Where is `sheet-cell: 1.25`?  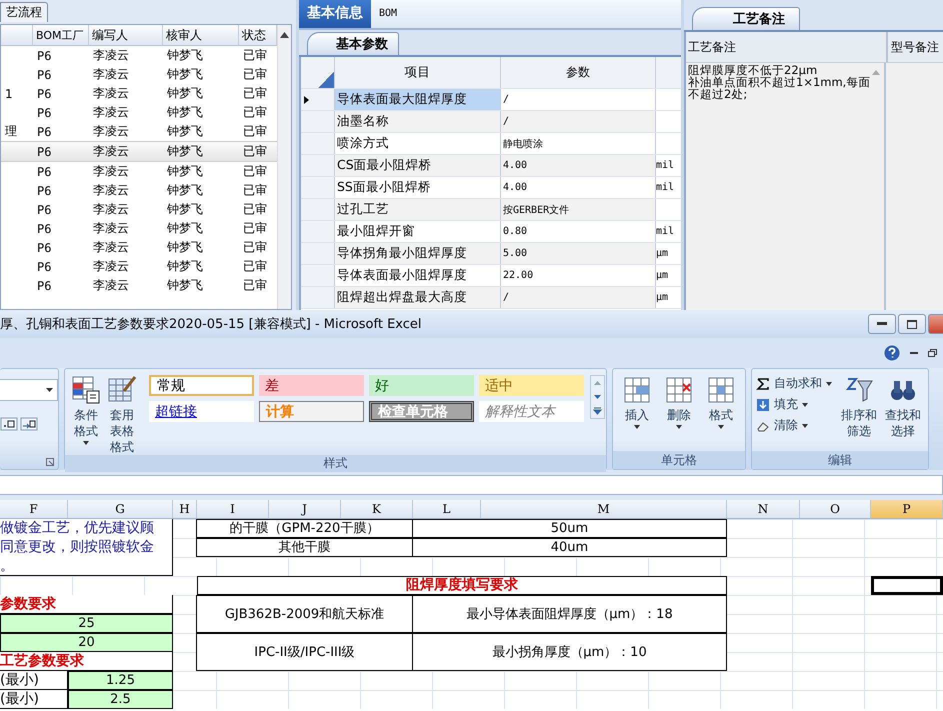
sheet-cell: 1.25 is located at coordinates (120, 680).